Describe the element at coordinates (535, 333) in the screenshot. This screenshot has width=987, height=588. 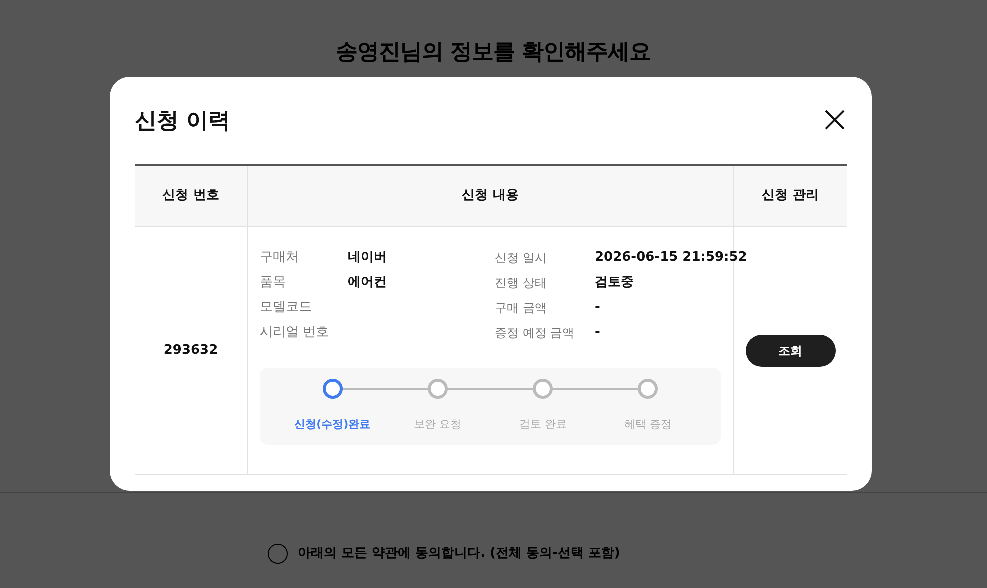
I see `field-label: 증정 예정 금액` at that location.